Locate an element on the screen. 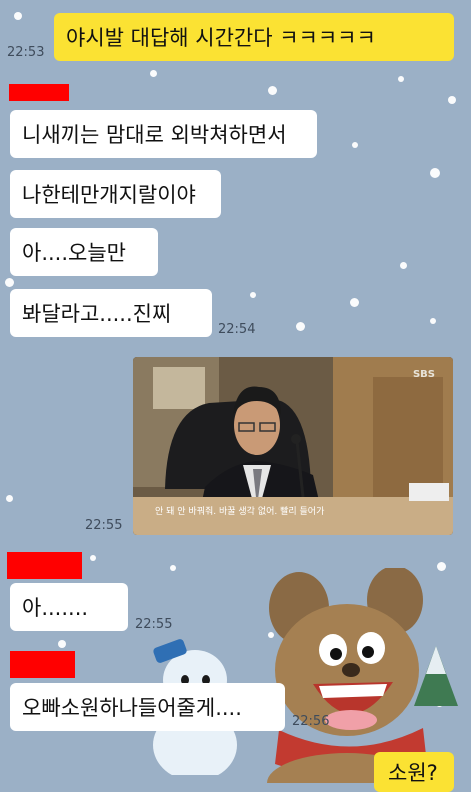 This screenshot has width=471, height=792. message-time: 22:56 is located at coordinates (311, 721).